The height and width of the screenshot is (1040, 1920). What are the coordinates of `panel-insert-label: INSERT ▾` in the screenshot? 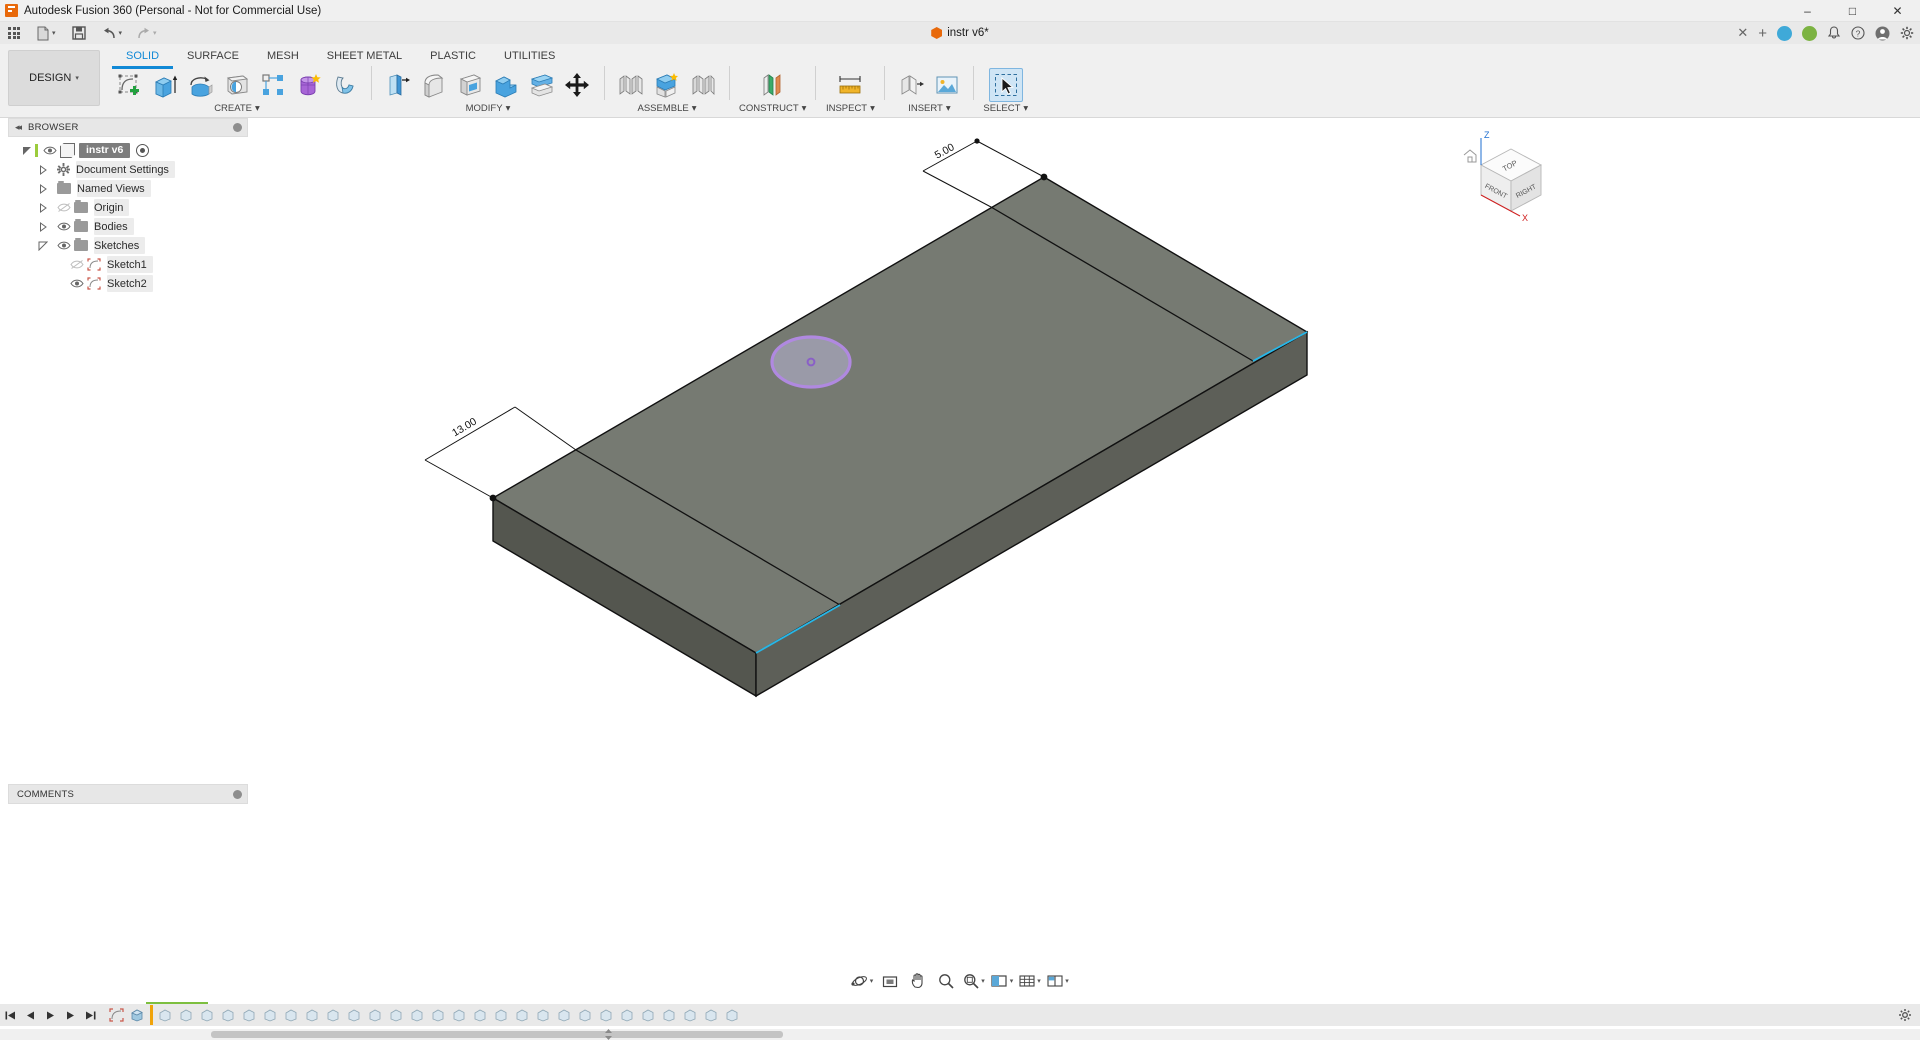 It's located at (929, 108).